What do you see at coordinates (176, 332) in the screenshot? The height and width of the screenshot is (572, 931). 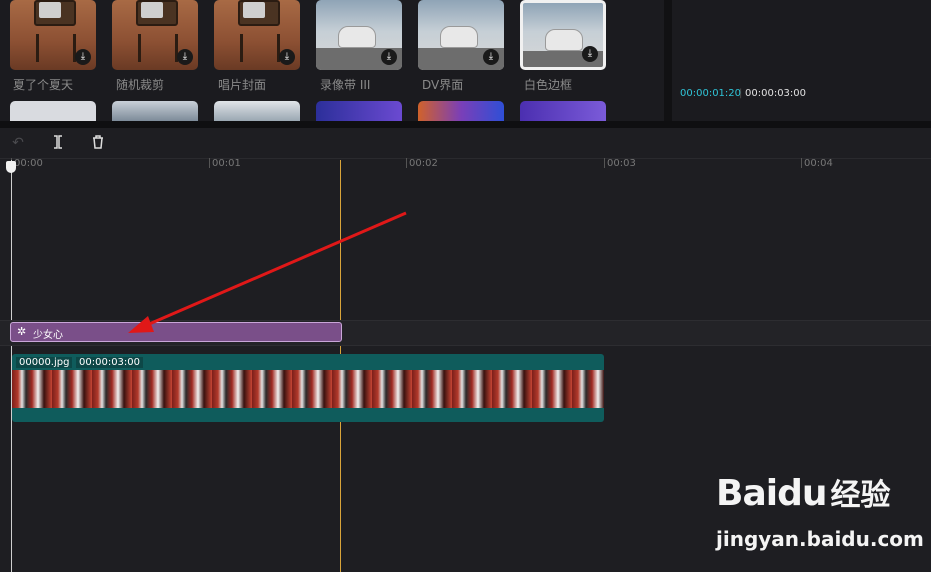 I see `effect-clip: ✲ 少女心` at bounding box center [176, 332].